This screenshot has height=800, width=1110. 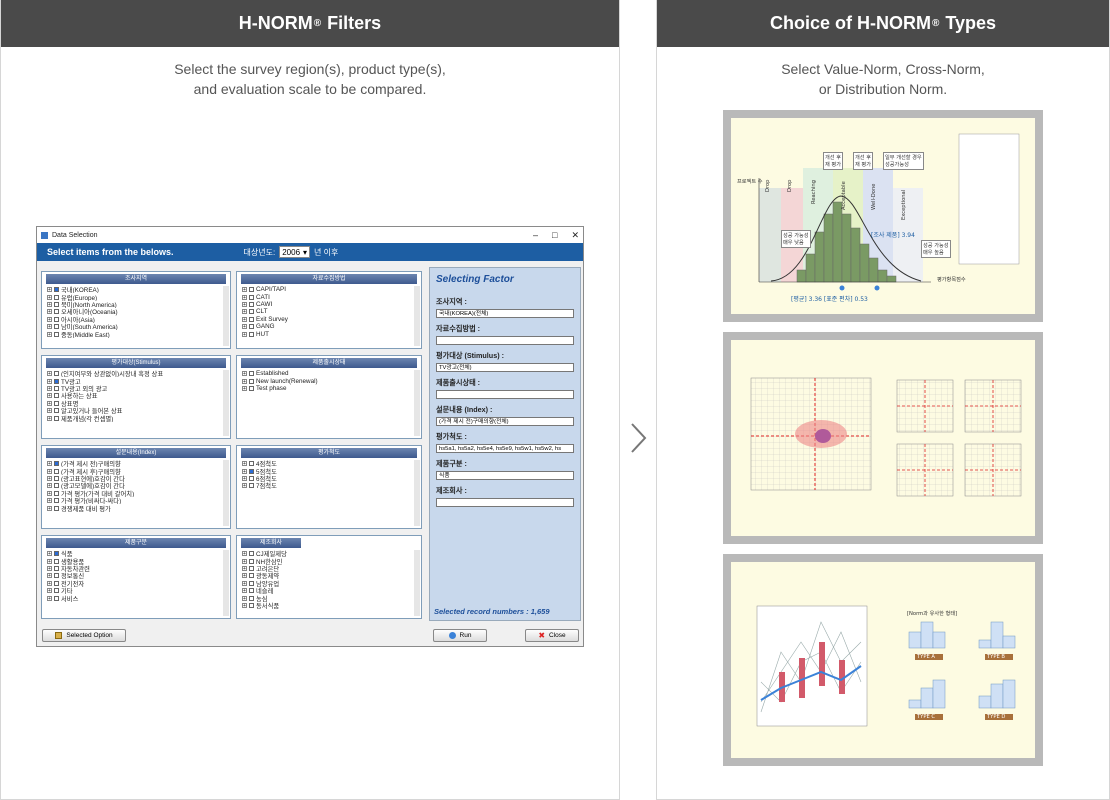 I want to click on filter-item: + TV광고, so click(x=136, y=381).